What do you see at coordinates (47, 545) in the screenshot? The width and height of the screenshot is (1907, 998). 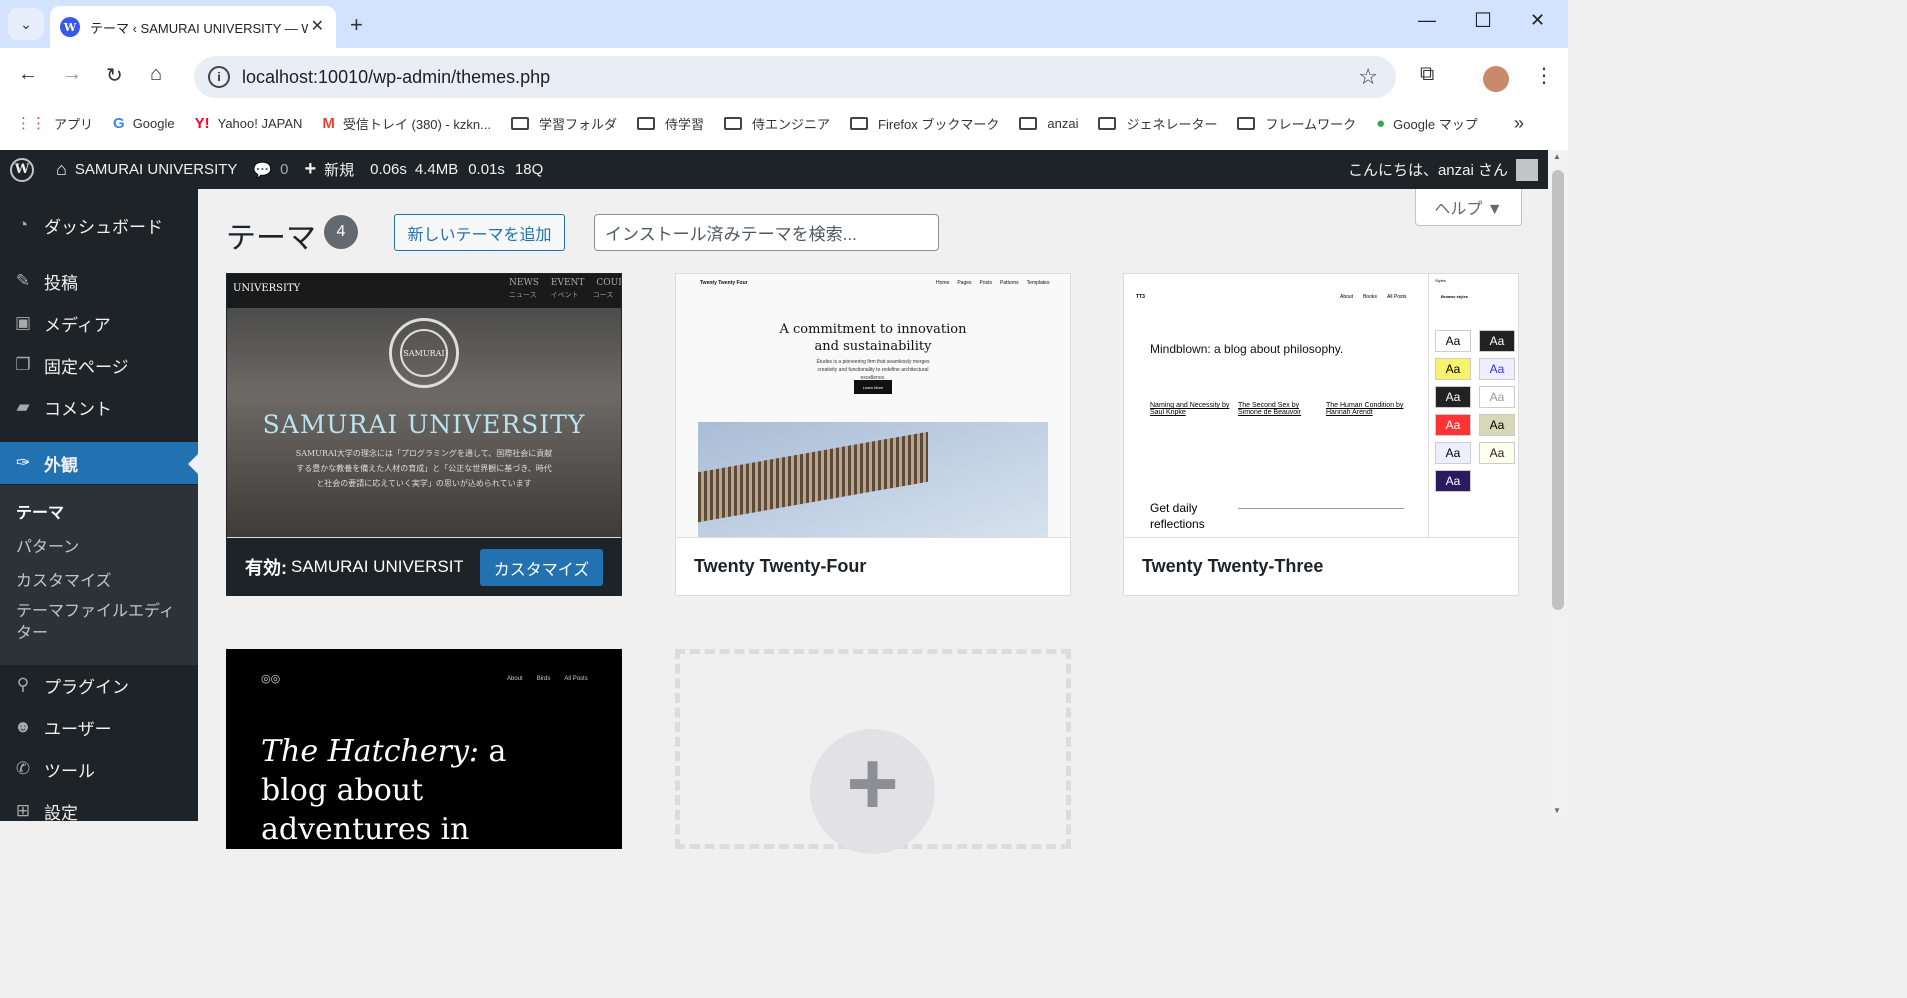 I see `submenu-patterns: パターン` at bounding box center [47, 545].